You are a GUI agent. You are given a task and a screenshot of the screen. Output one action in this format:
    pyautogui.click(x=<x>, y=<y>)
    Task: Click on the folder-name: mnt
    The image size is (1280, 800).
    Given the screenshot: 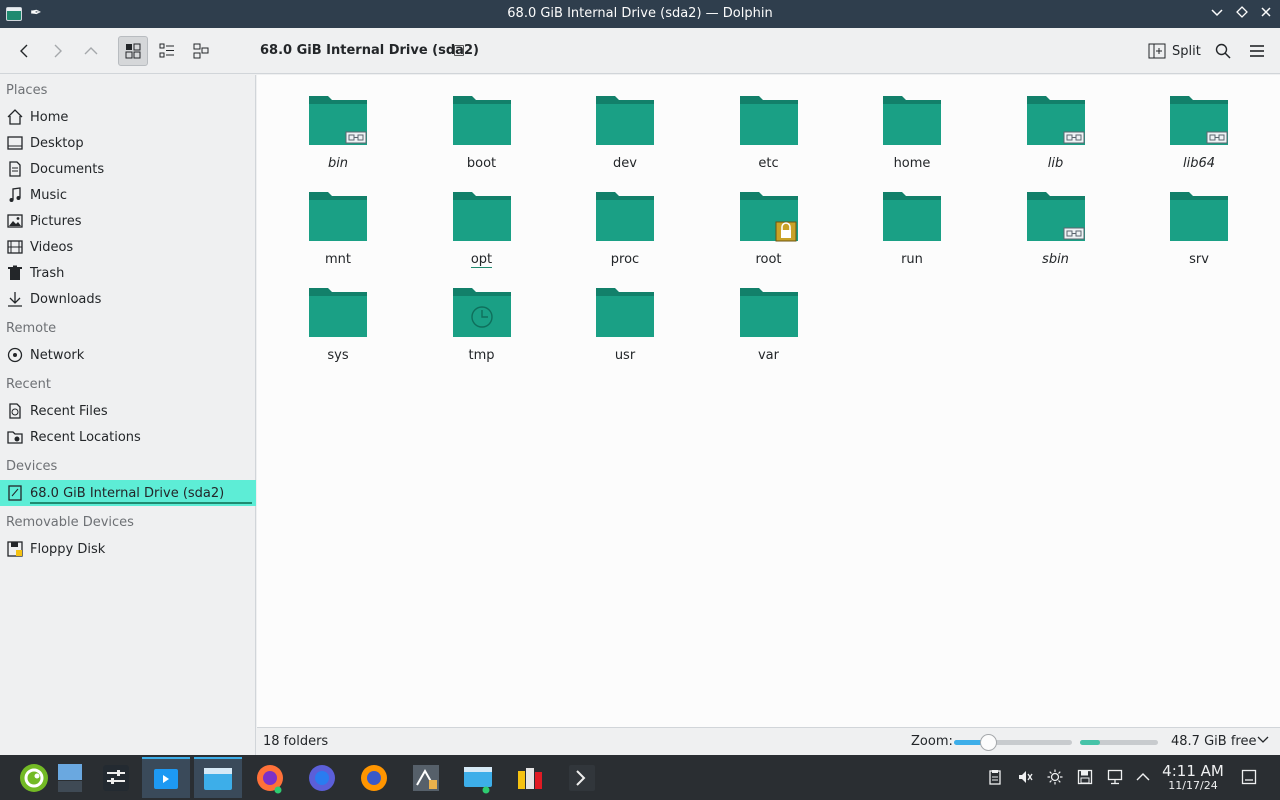 What is the action you would take?
    pyautogui.click(x=338, y=259)
    